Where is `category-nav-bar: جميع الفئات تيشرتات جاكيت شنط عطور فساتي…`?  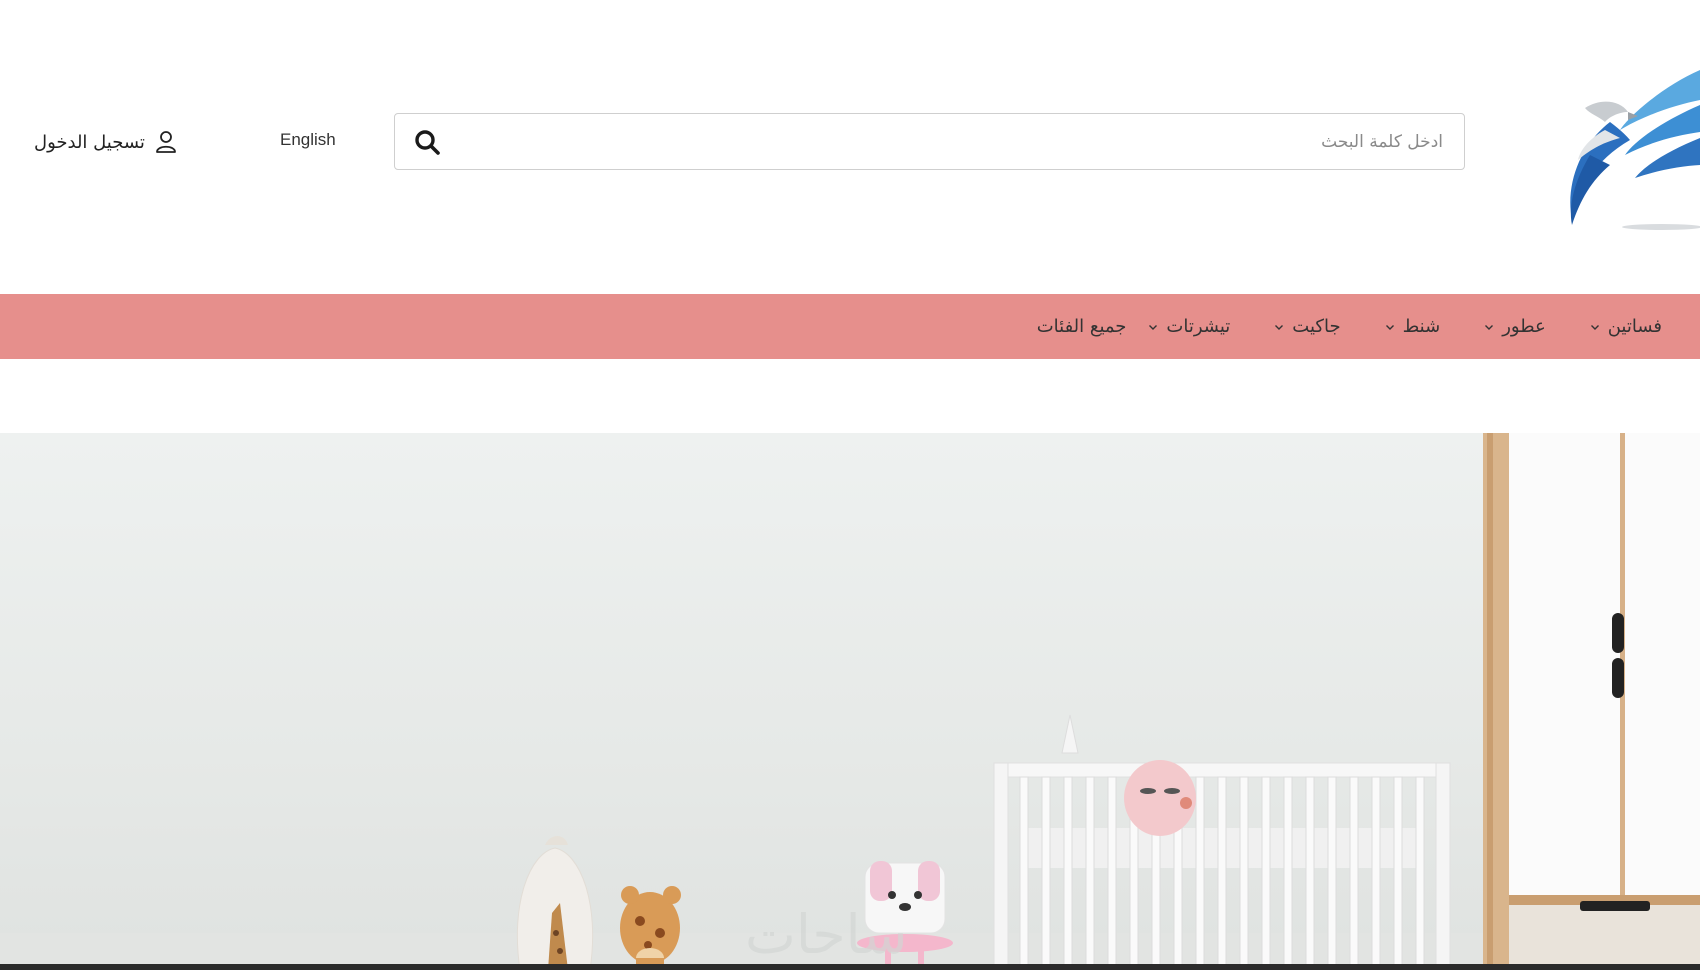
category-nav-bar: جميع الفئات تيشرتات جاكيت شنط عطور فساتي… is located at coordinates (850, 326).